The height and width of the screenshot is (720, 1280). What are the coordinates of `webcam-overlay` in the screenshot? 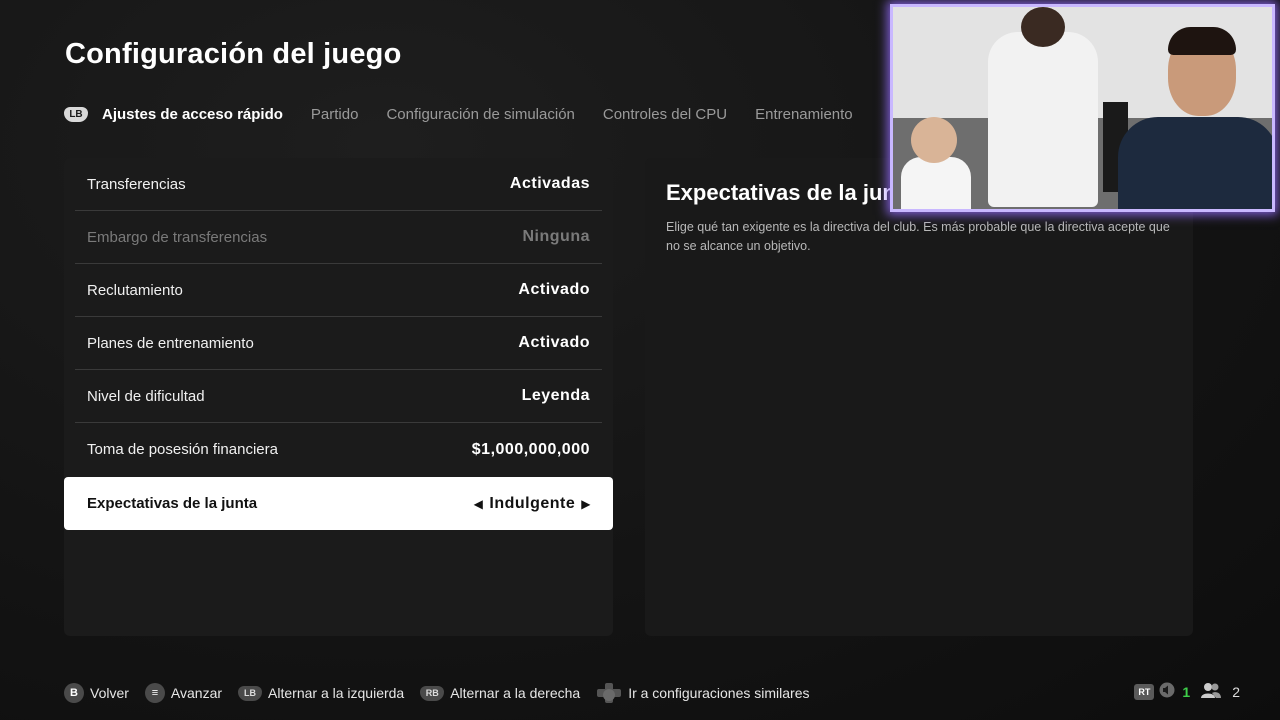 It's located at (1082, 108).